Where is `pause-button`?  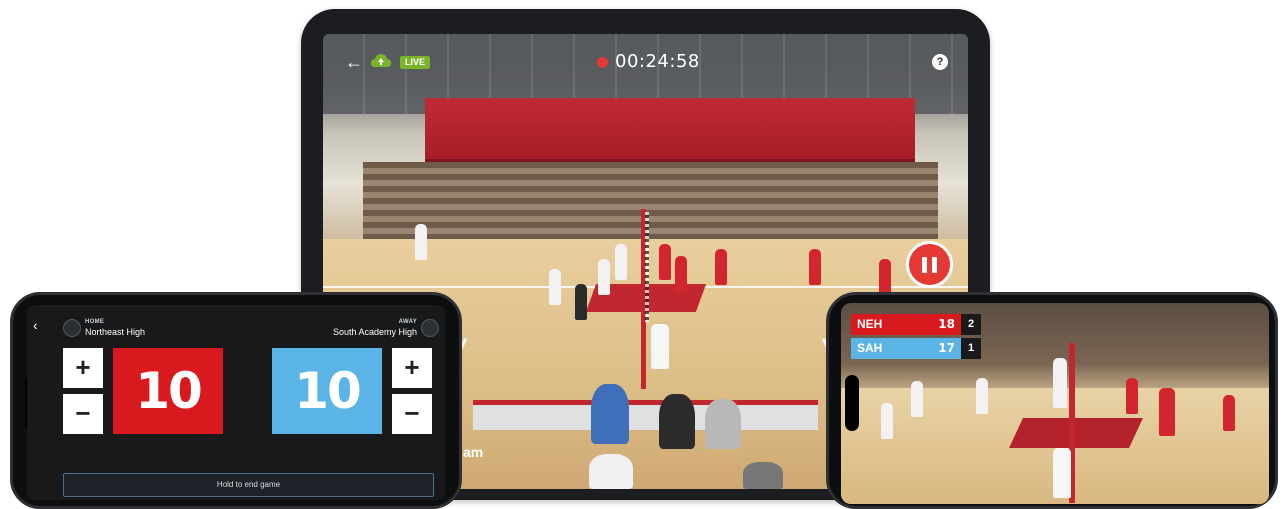 pause-button is located at coordinates (929, 264).